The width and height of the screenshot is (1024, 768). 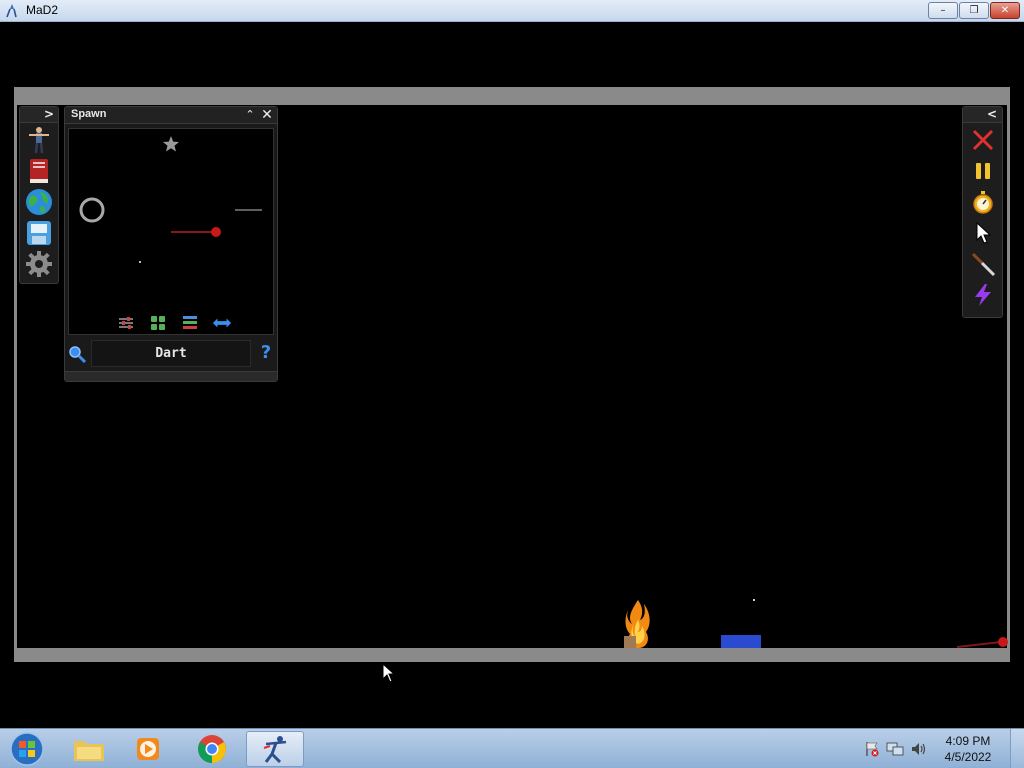 What do you see at coordinates (158, 323) in the screenshot?
I see `grid-view-icon` at bounding box center [158, 323].